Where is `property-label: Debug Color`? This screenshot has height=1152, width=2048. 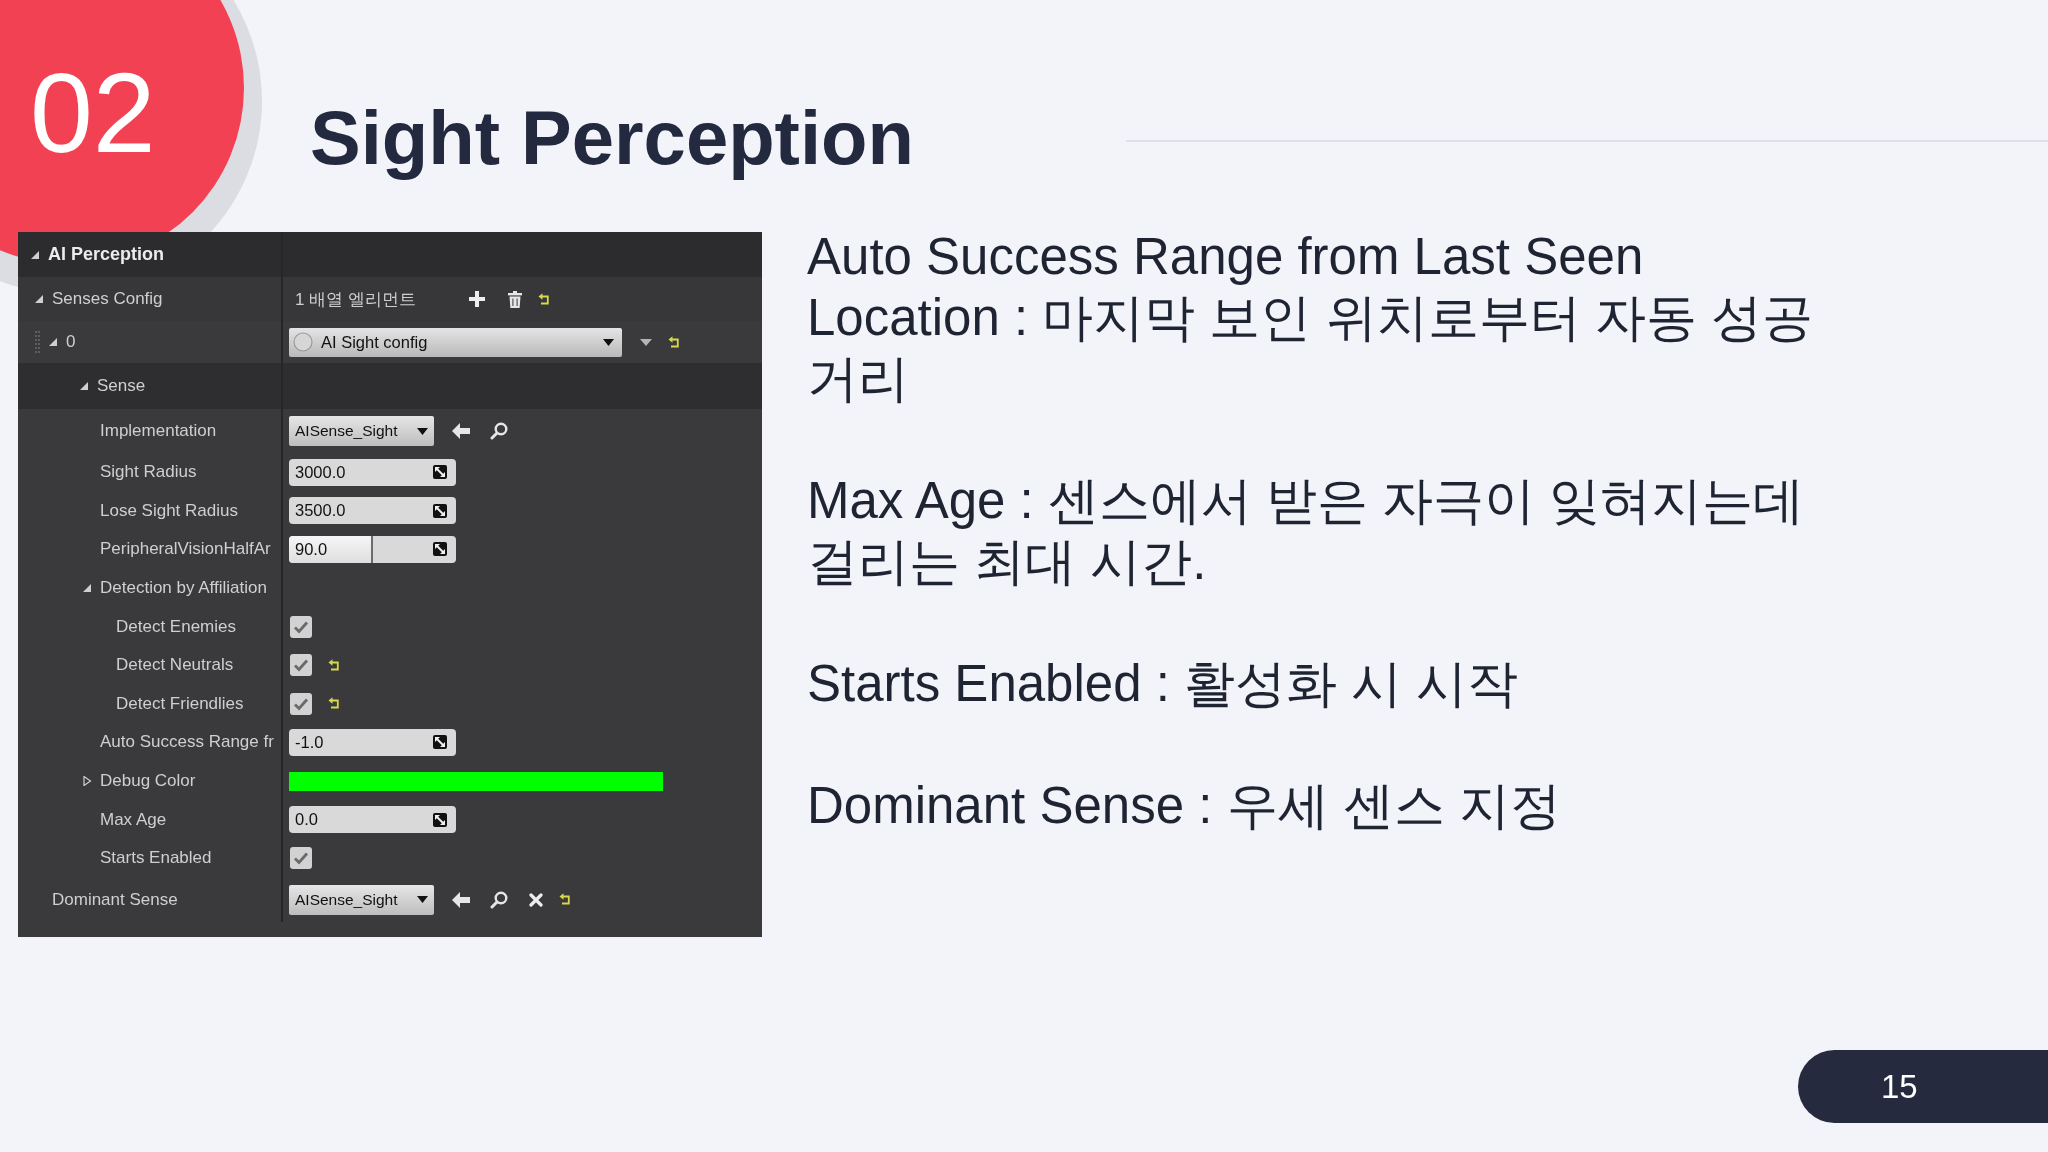 property-label: Debug Color is located at coordinates (148, 781).